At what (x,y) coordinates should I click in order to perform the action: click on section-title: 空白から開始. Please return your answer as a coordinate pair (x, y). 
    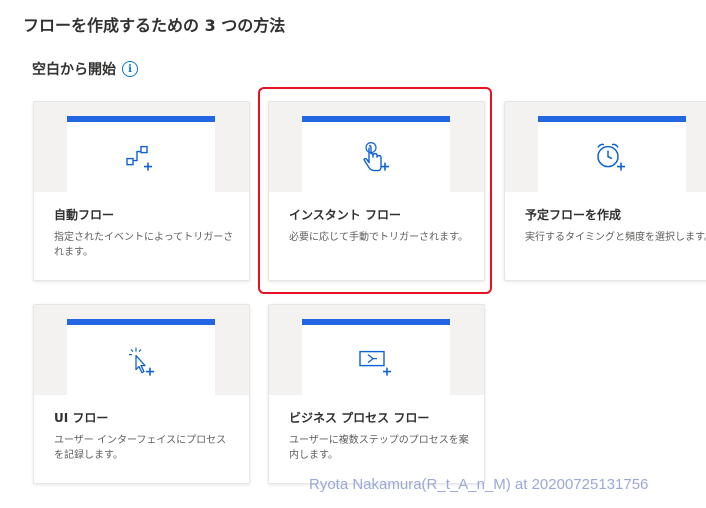
    Looking at the image, I should click on (74, 70).